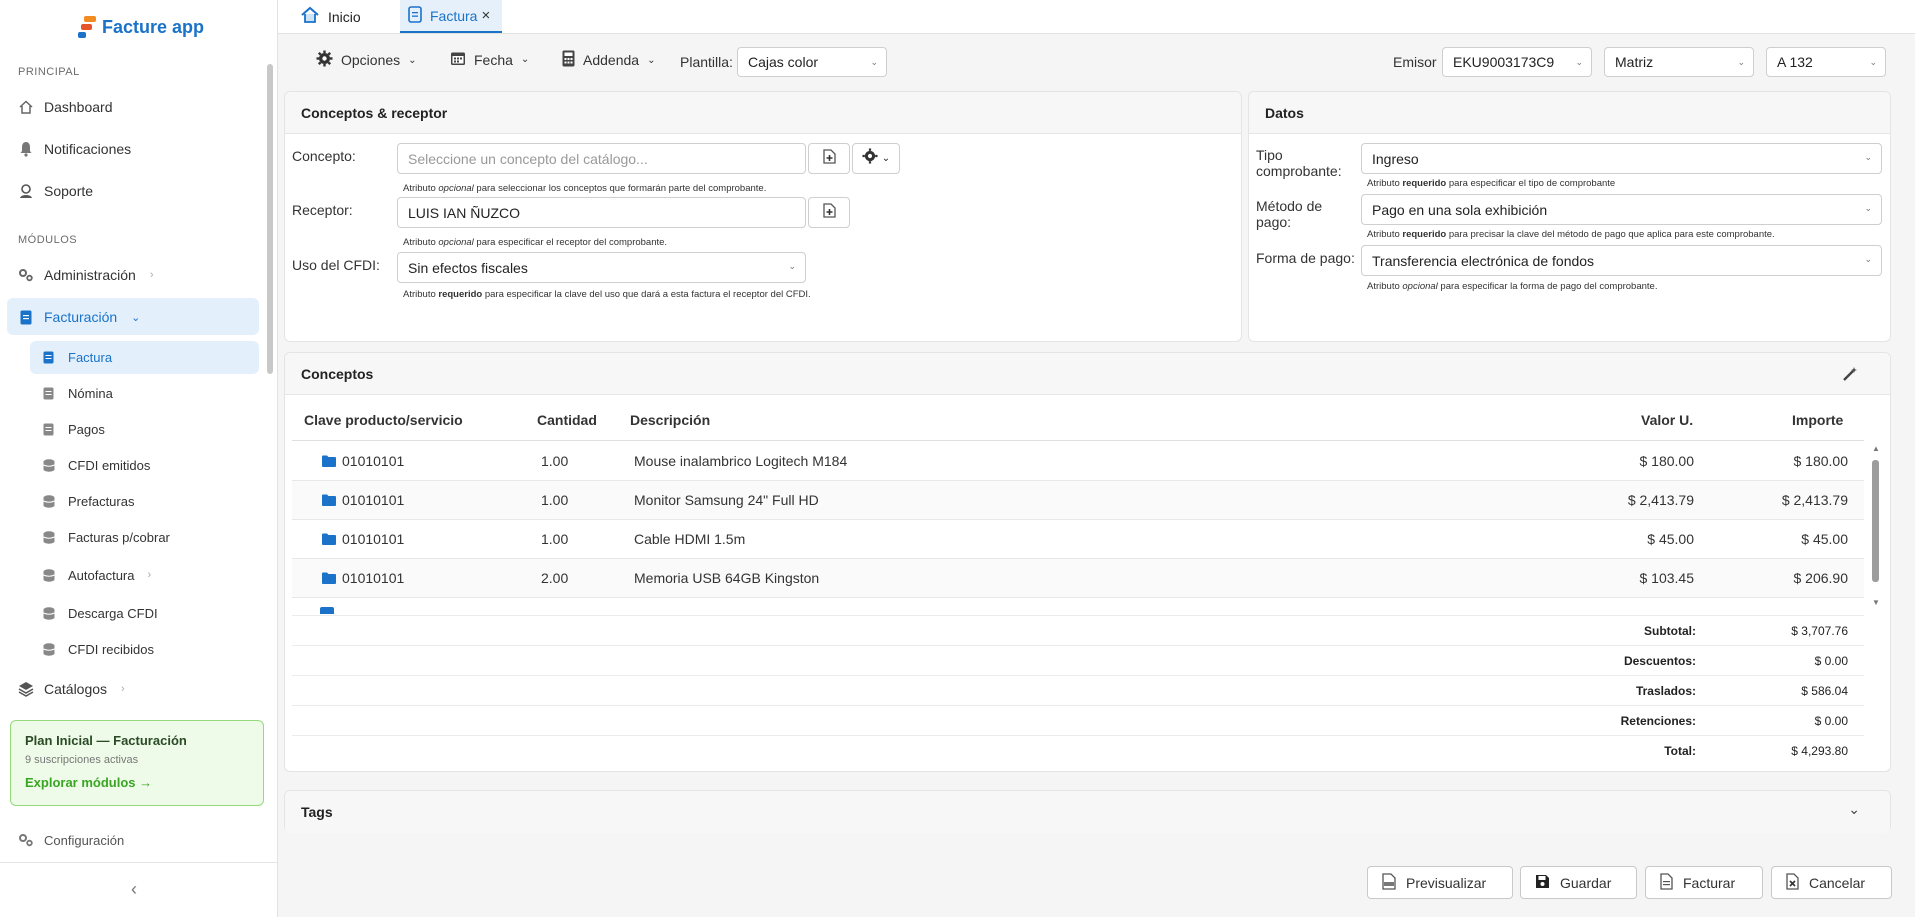  I want to click on section-label-modulos: MÓDULOS, so click(48, 240).